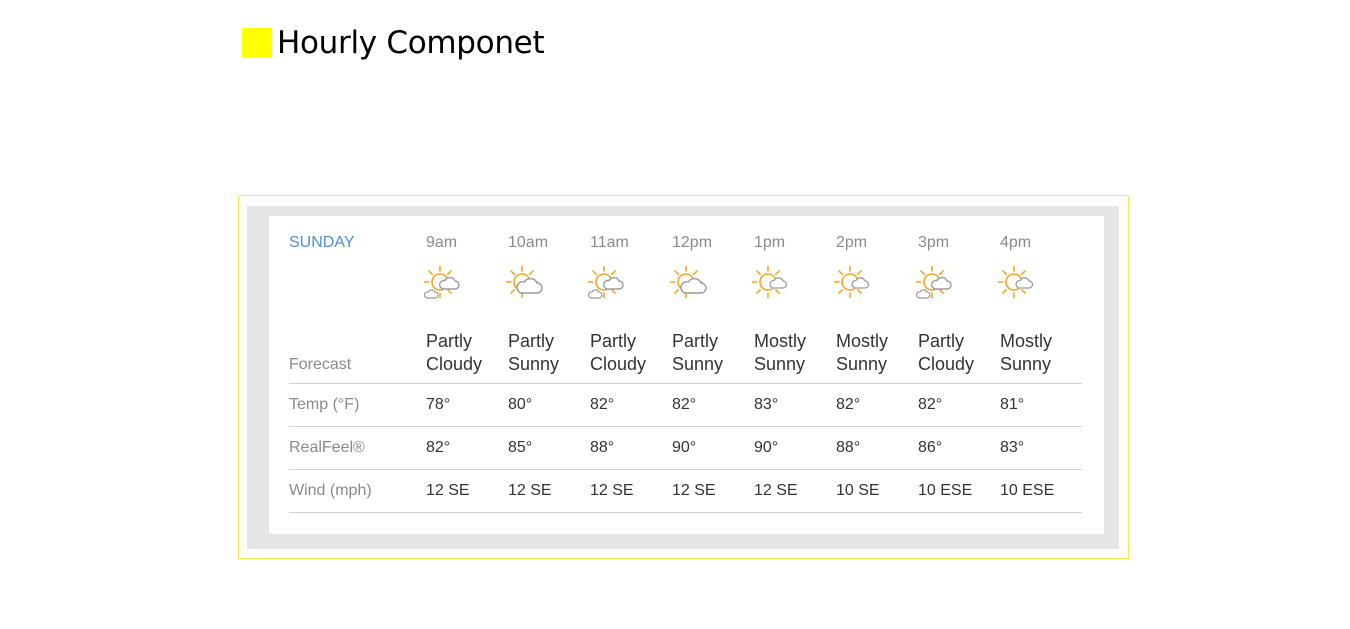 Image resolution: width=1350 pixels, height=629 pixels. What do you see at coordinates (1016, 242) in the screenshot?
I see `hour-label: 4pm` at bounding box center [1016, 242].